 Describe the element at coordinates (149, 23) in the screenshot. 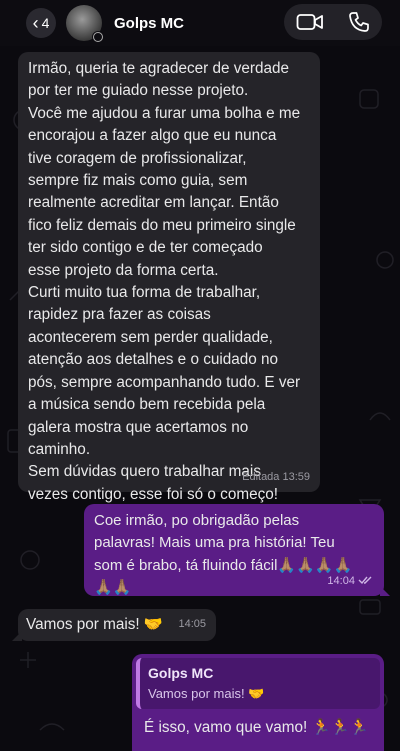

I see `contact-name: Golps MC` at that location.